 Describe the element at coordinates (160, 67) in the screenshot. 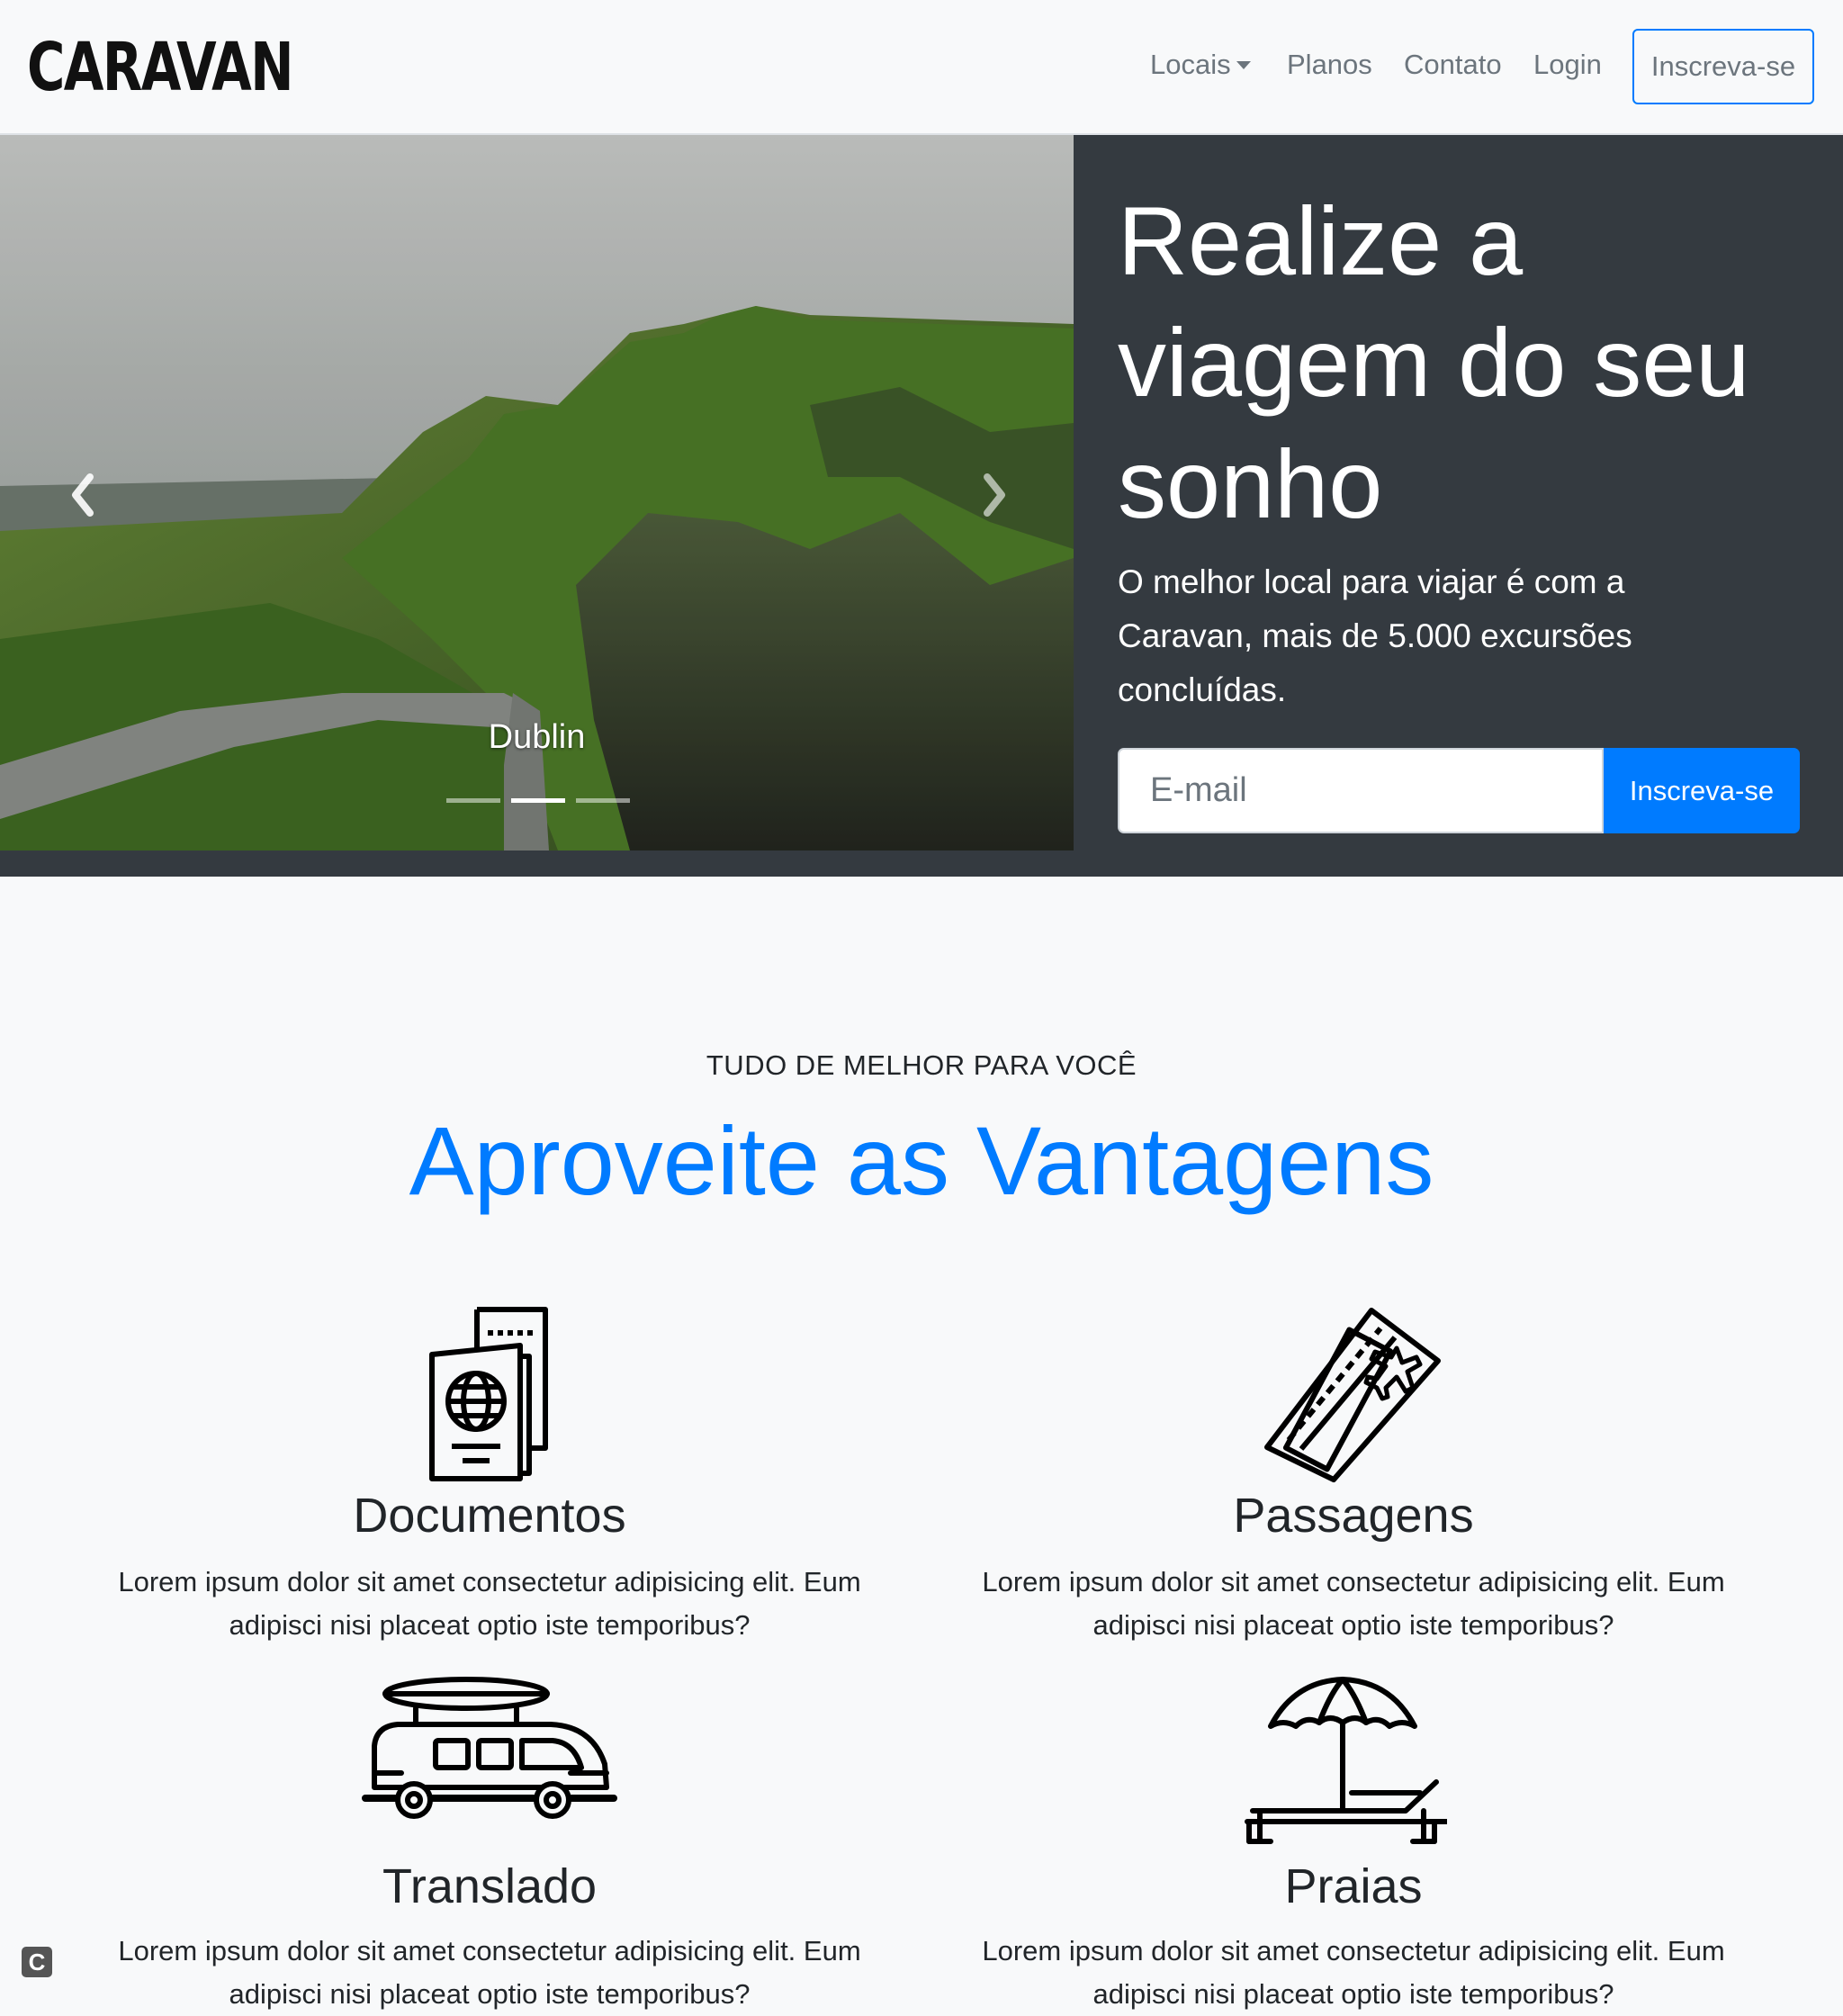

I see `brand-logo: CARAVAN` at that location.